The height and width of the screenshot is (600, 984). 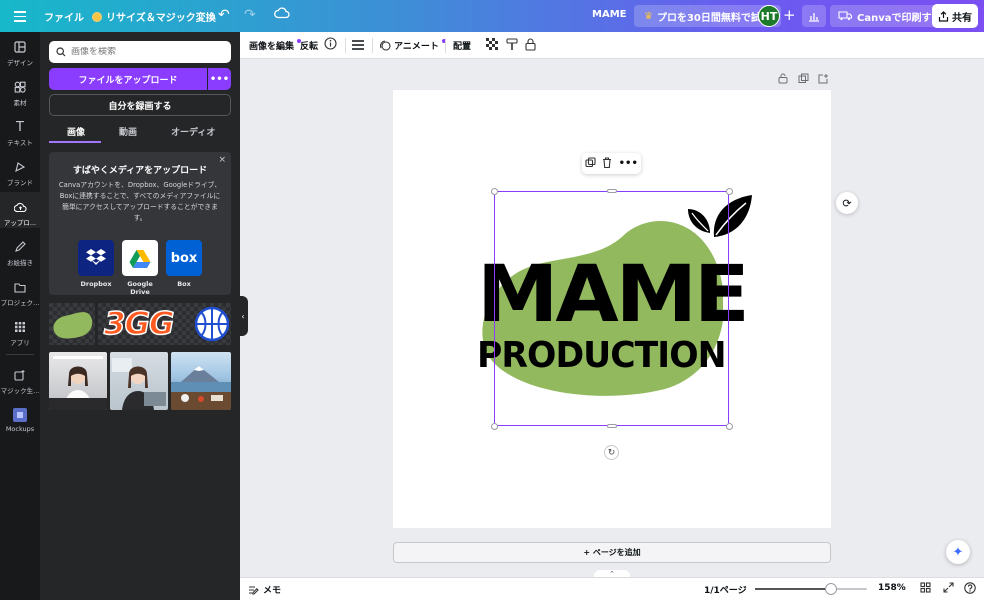 I want to click on fullscreen-icon, so click(x=948, y=589).